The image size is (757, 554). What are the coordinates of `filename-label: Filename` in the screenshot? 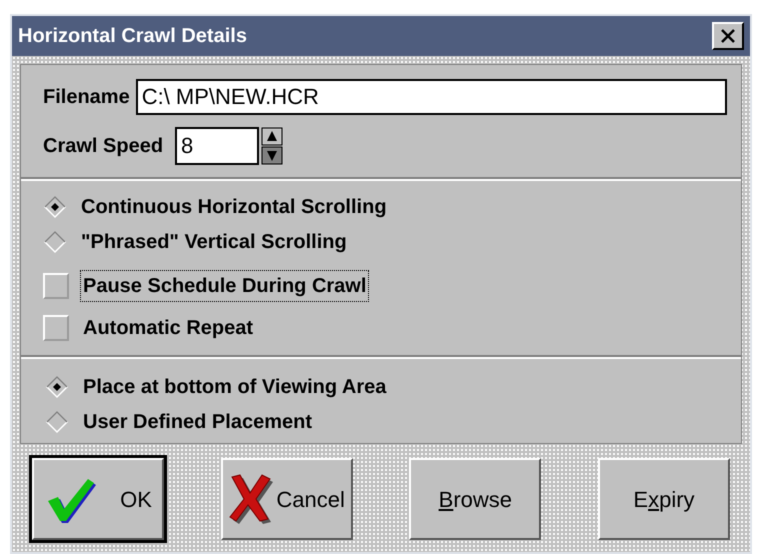 It's located at (86, 97).